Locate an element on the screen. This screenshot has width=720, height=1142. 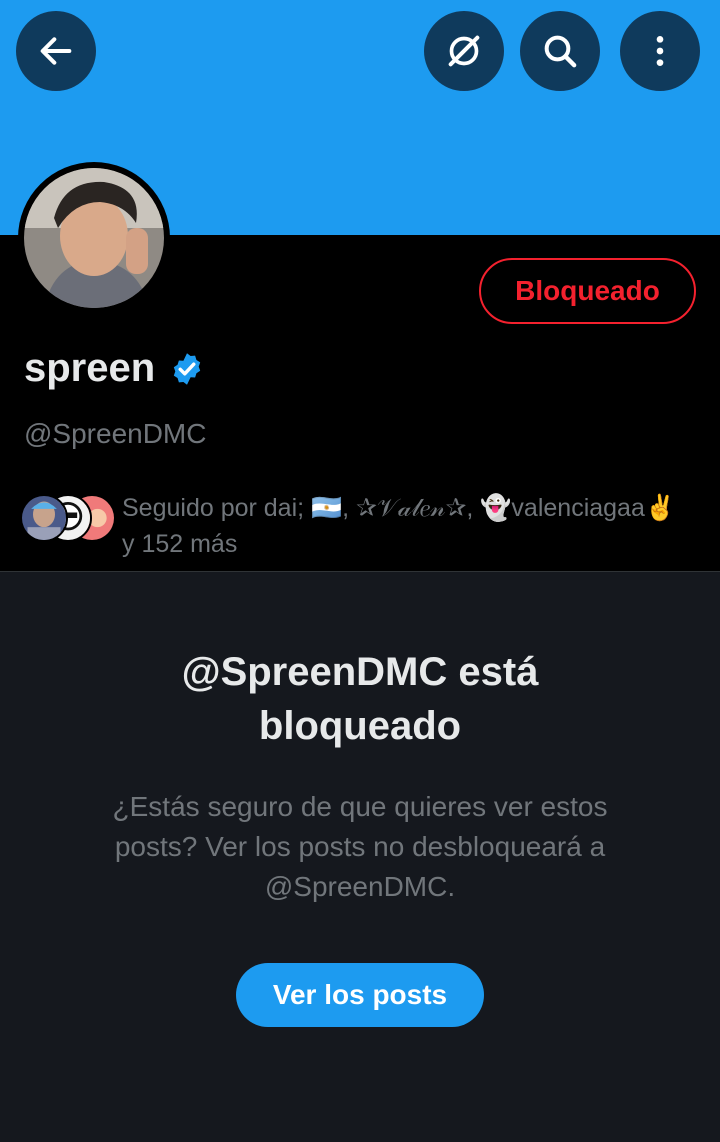
grok-button is located at coordinates (464, 51).